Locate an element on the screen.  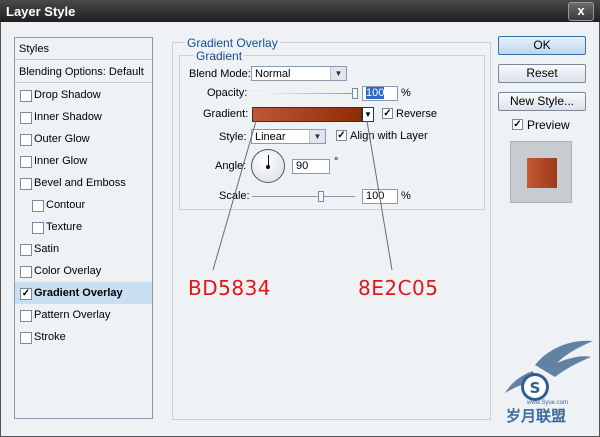
svg-text: S is located at coordinates (535, 388).